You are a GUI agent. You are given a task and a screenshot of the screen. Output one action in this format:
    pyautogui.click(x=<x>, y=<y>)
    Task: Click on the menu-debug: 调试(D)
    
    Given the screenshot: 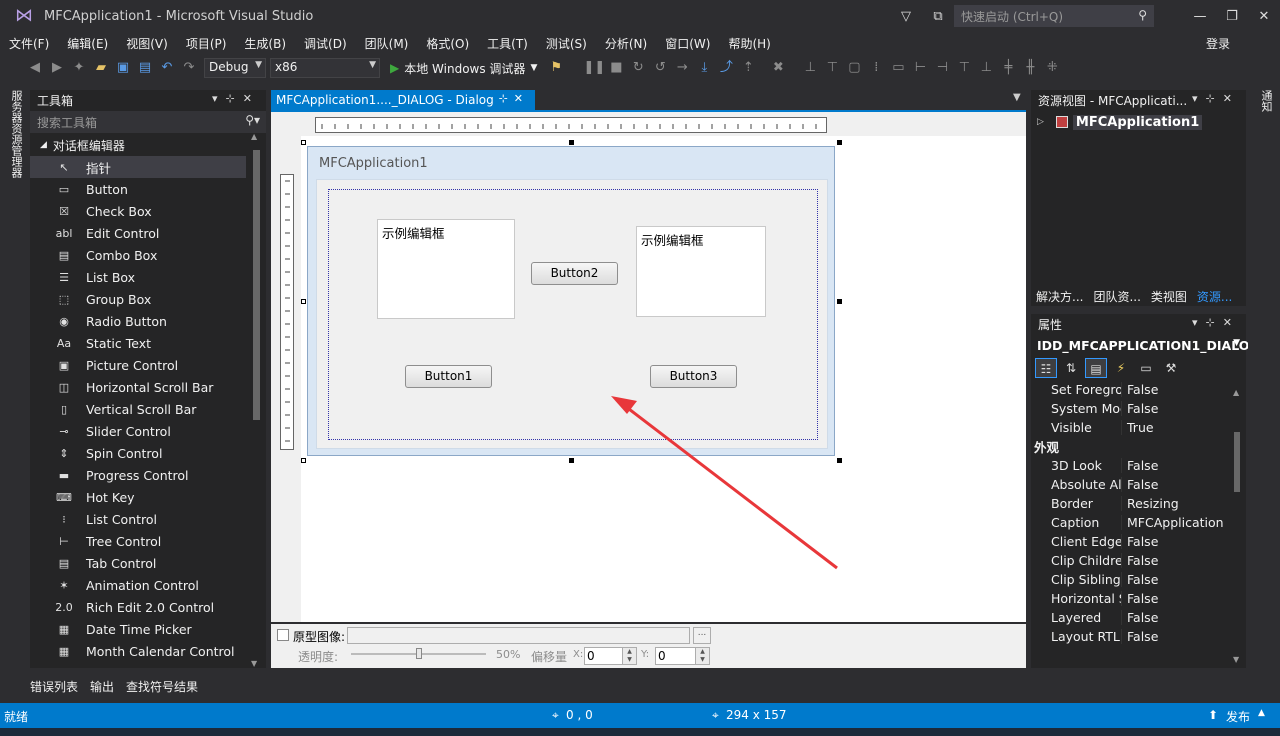 What is the action you would take?
    pyautogui.click(x=325, y=43)
    